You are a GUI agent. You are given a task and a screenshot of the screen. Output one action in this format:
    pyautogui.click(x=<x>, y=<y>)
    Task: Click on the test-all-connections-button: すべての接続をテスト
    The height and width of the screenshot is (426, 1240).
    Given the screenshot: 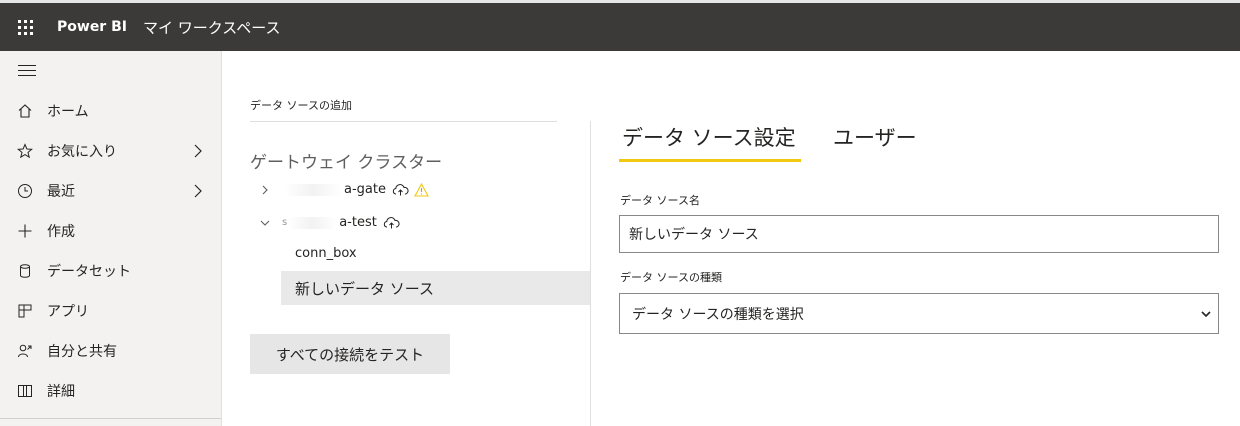 What is the action you would take?
    pyautogui.click(x=350, y=354)
    